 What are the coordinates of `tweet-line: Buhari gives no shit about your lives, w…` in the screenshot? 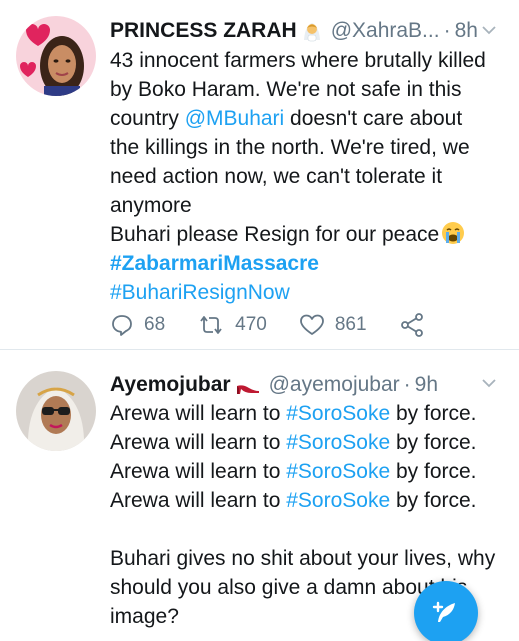 It's located at (303, 558).